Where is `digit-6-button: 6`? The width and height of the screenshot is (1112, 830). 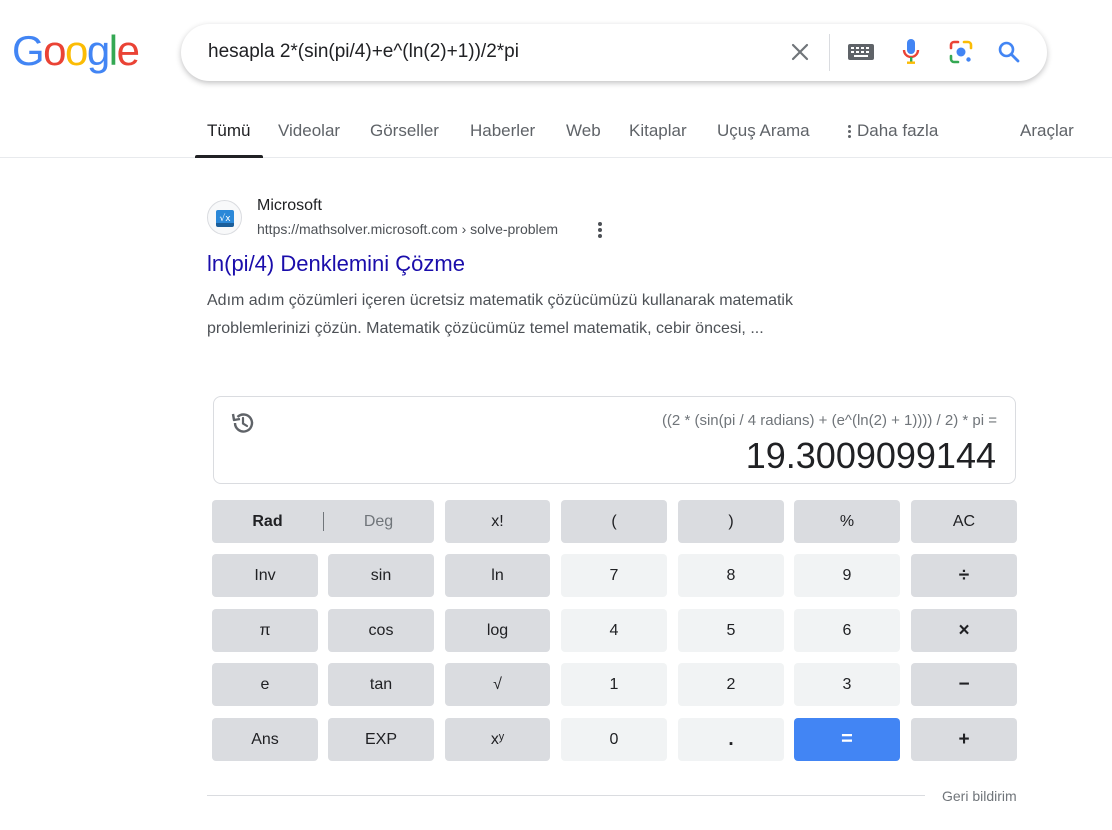 digit-6-button: 6 is located at coordinates (847, 630).